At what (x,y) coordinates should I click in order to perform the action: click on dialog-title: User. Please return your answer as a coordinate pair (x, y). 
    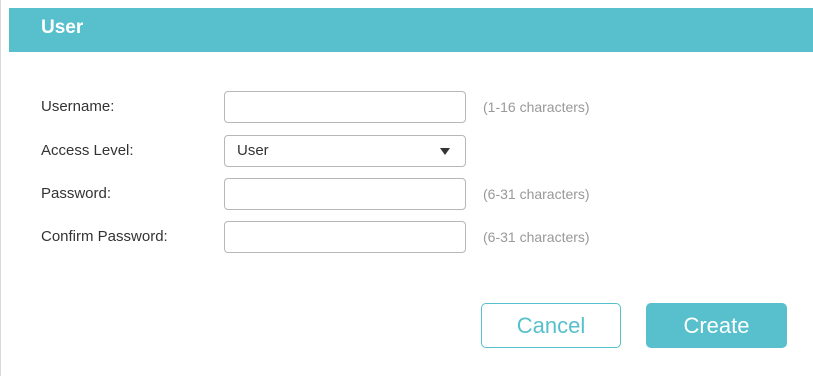
    Looking at the image, I should click on (62, 27).